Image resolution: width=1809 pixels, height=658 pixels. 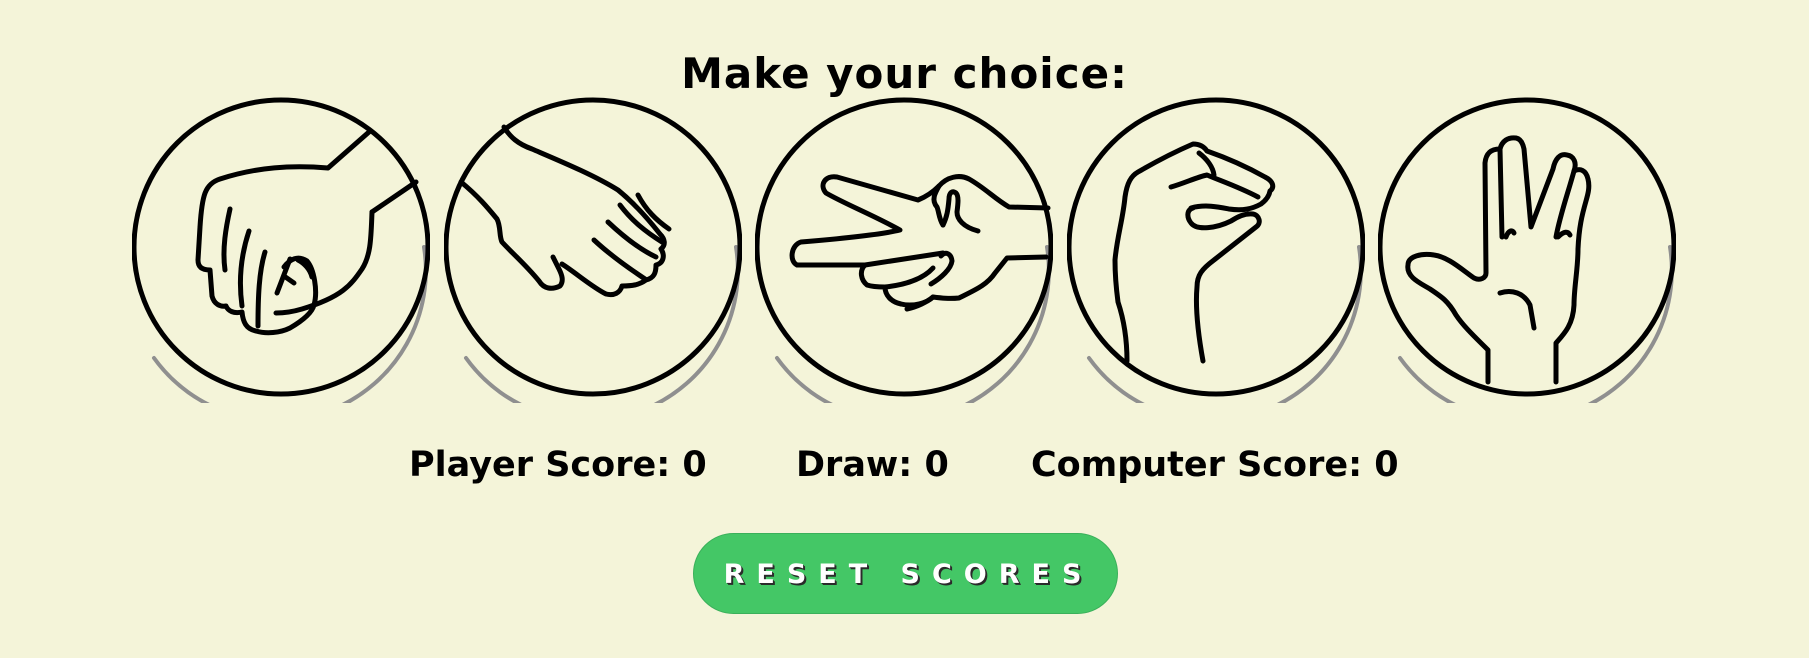 I want to click on reset-scores-button: RESET SCORES, so click(x=905, y=573).